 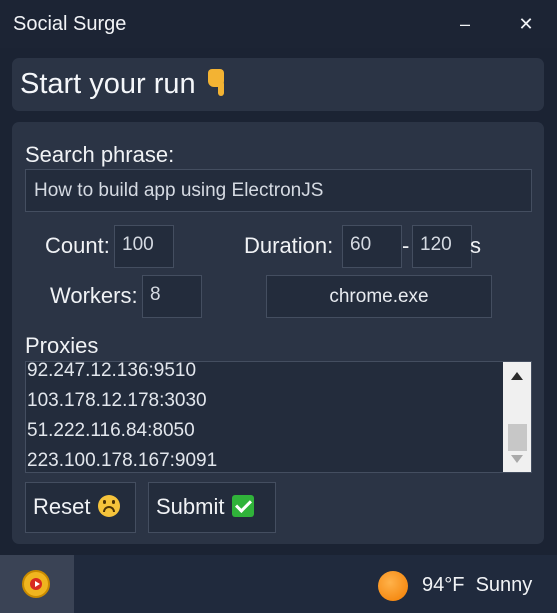 What do you see at coordinates (372, 246) in the screenshot?
I see `duration-min-input: 60` at bounding box center [372, 246].